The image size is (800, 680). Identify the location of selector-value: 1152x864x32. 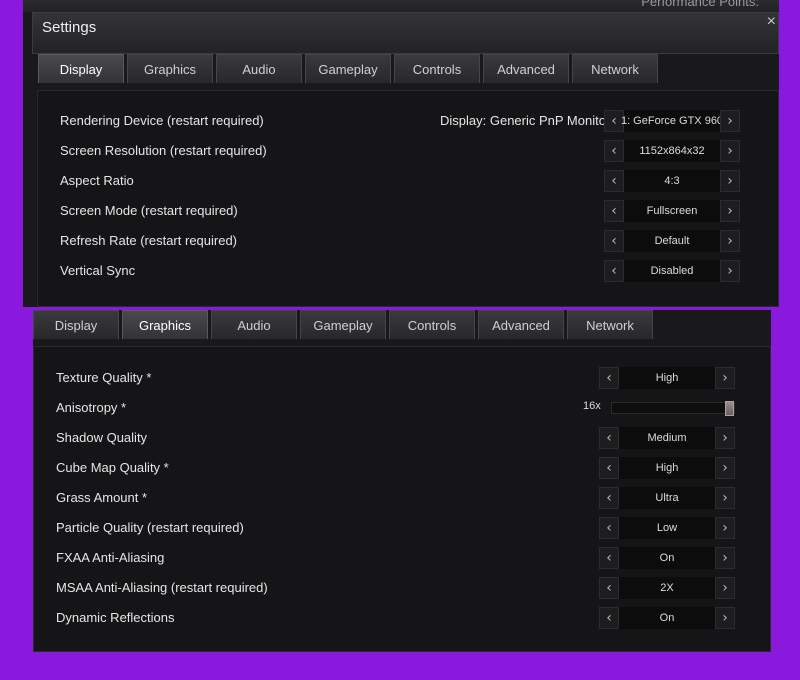
(672, 151).